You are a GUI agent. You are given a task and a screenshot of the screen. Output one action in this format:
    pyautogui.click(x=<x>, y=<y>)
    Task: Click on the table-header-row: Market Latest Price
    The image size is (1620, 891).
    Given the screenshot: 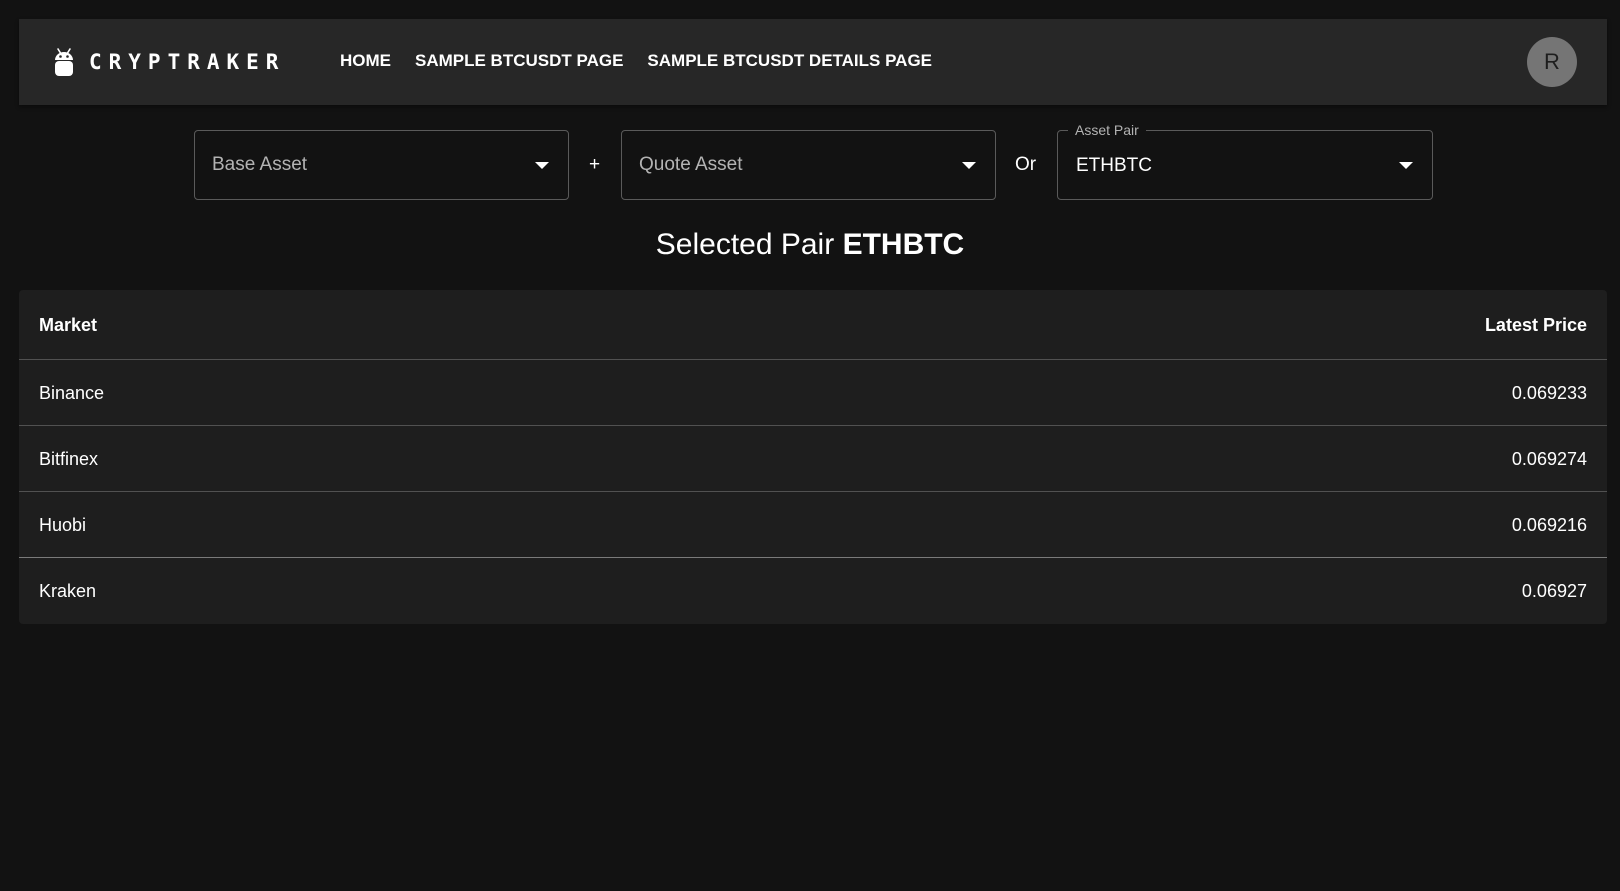 What is the action you would take?
    pyautogui.click(x=813, y=325)
    